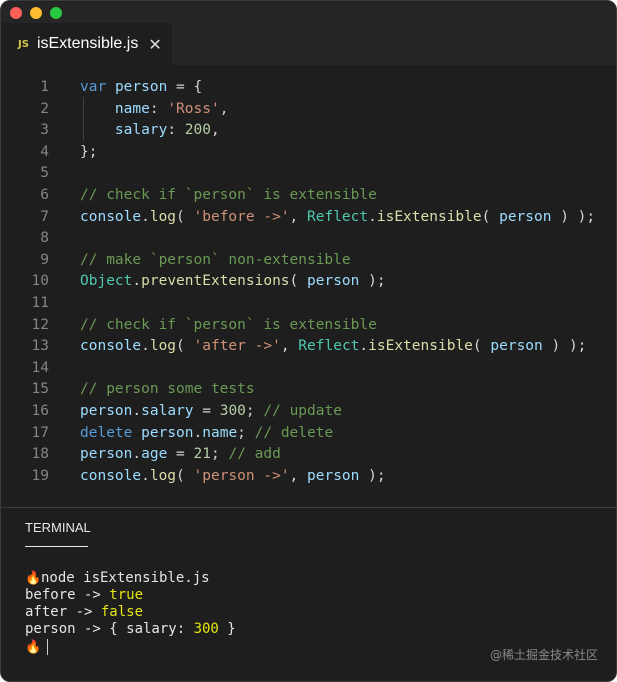 The width and height of the screenshot is (617, 682). I want to click on code-token: // make `person` non-extensible, so click(215, 259).